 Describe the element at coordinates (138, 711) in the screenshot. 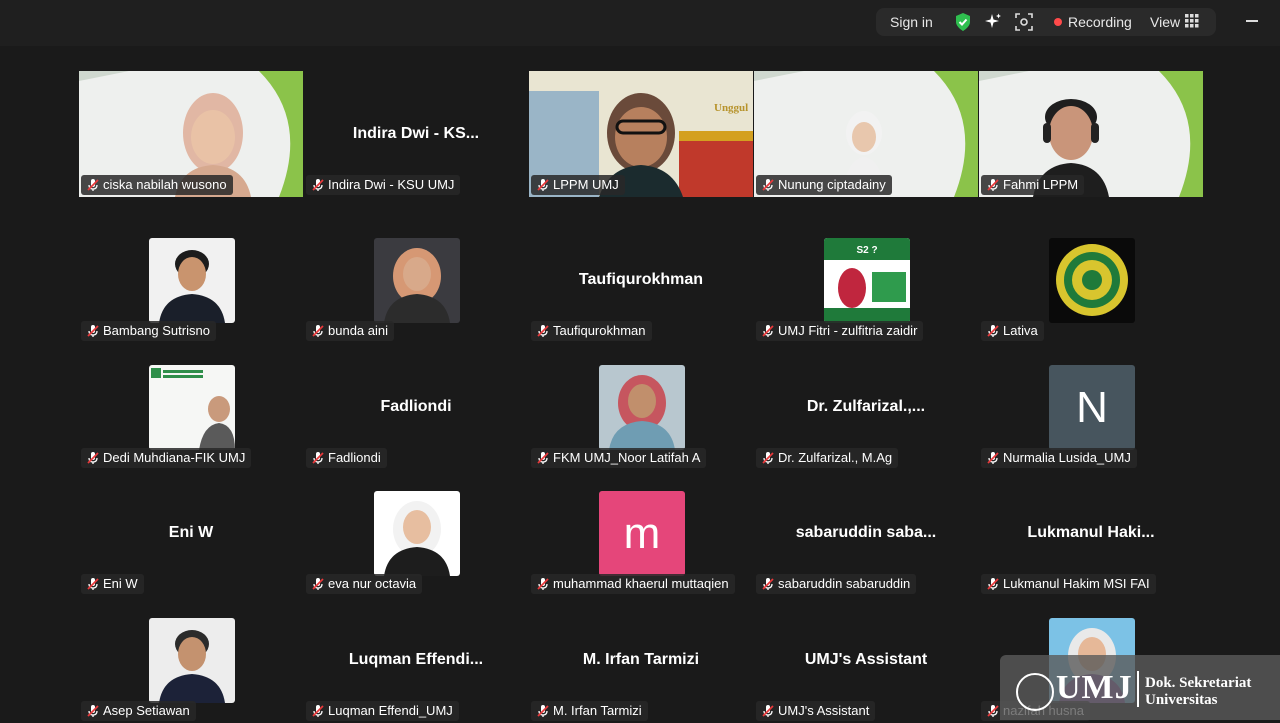

I see `participant-name-label: Asep Setiawan` at that location.